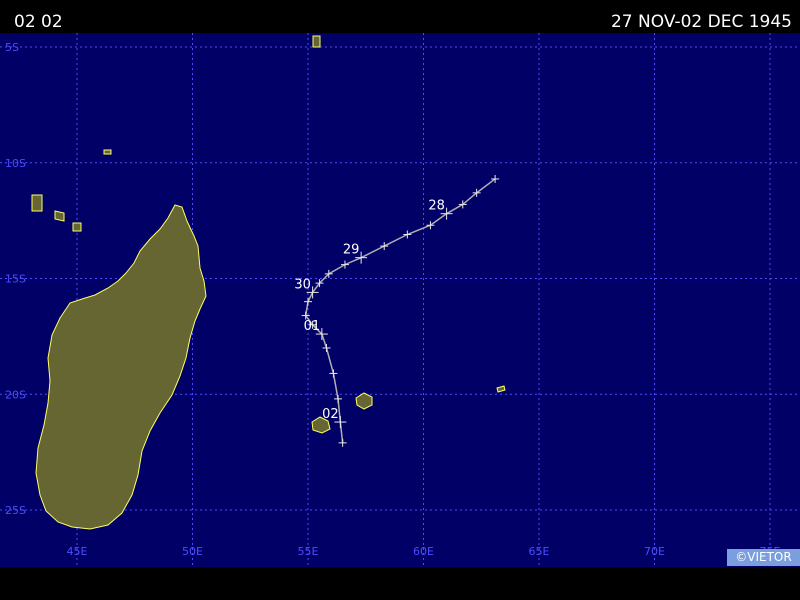 Image resolution: width=800 pixels, height=600 pixels. What do you see at coordinates (330, 414) in the screenshot?
I see `track-day-label: 02` at bounding box center [330, 414].